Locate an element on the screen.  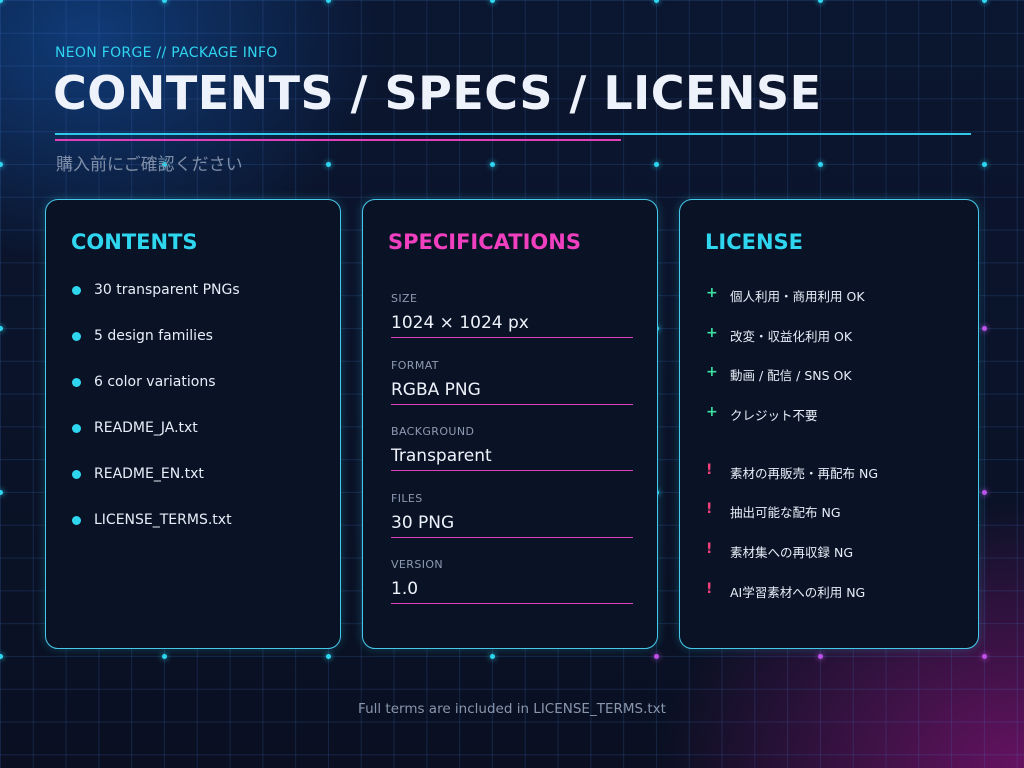
spec-row-format: FORMAT RGBA PNG is located at coordinates (512, 392).